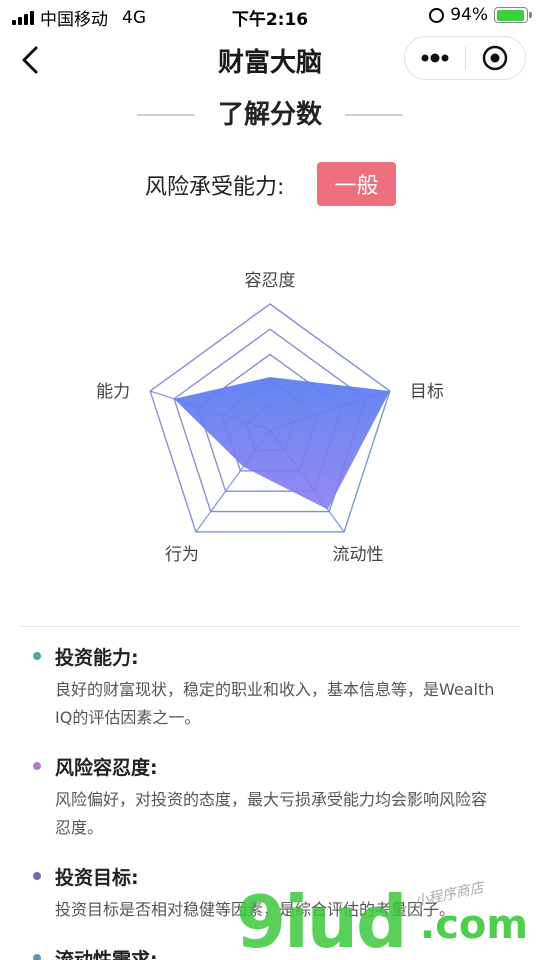 This screenshot has width=540, height=960. I want to click on alarm-icon, so click(437, 15).